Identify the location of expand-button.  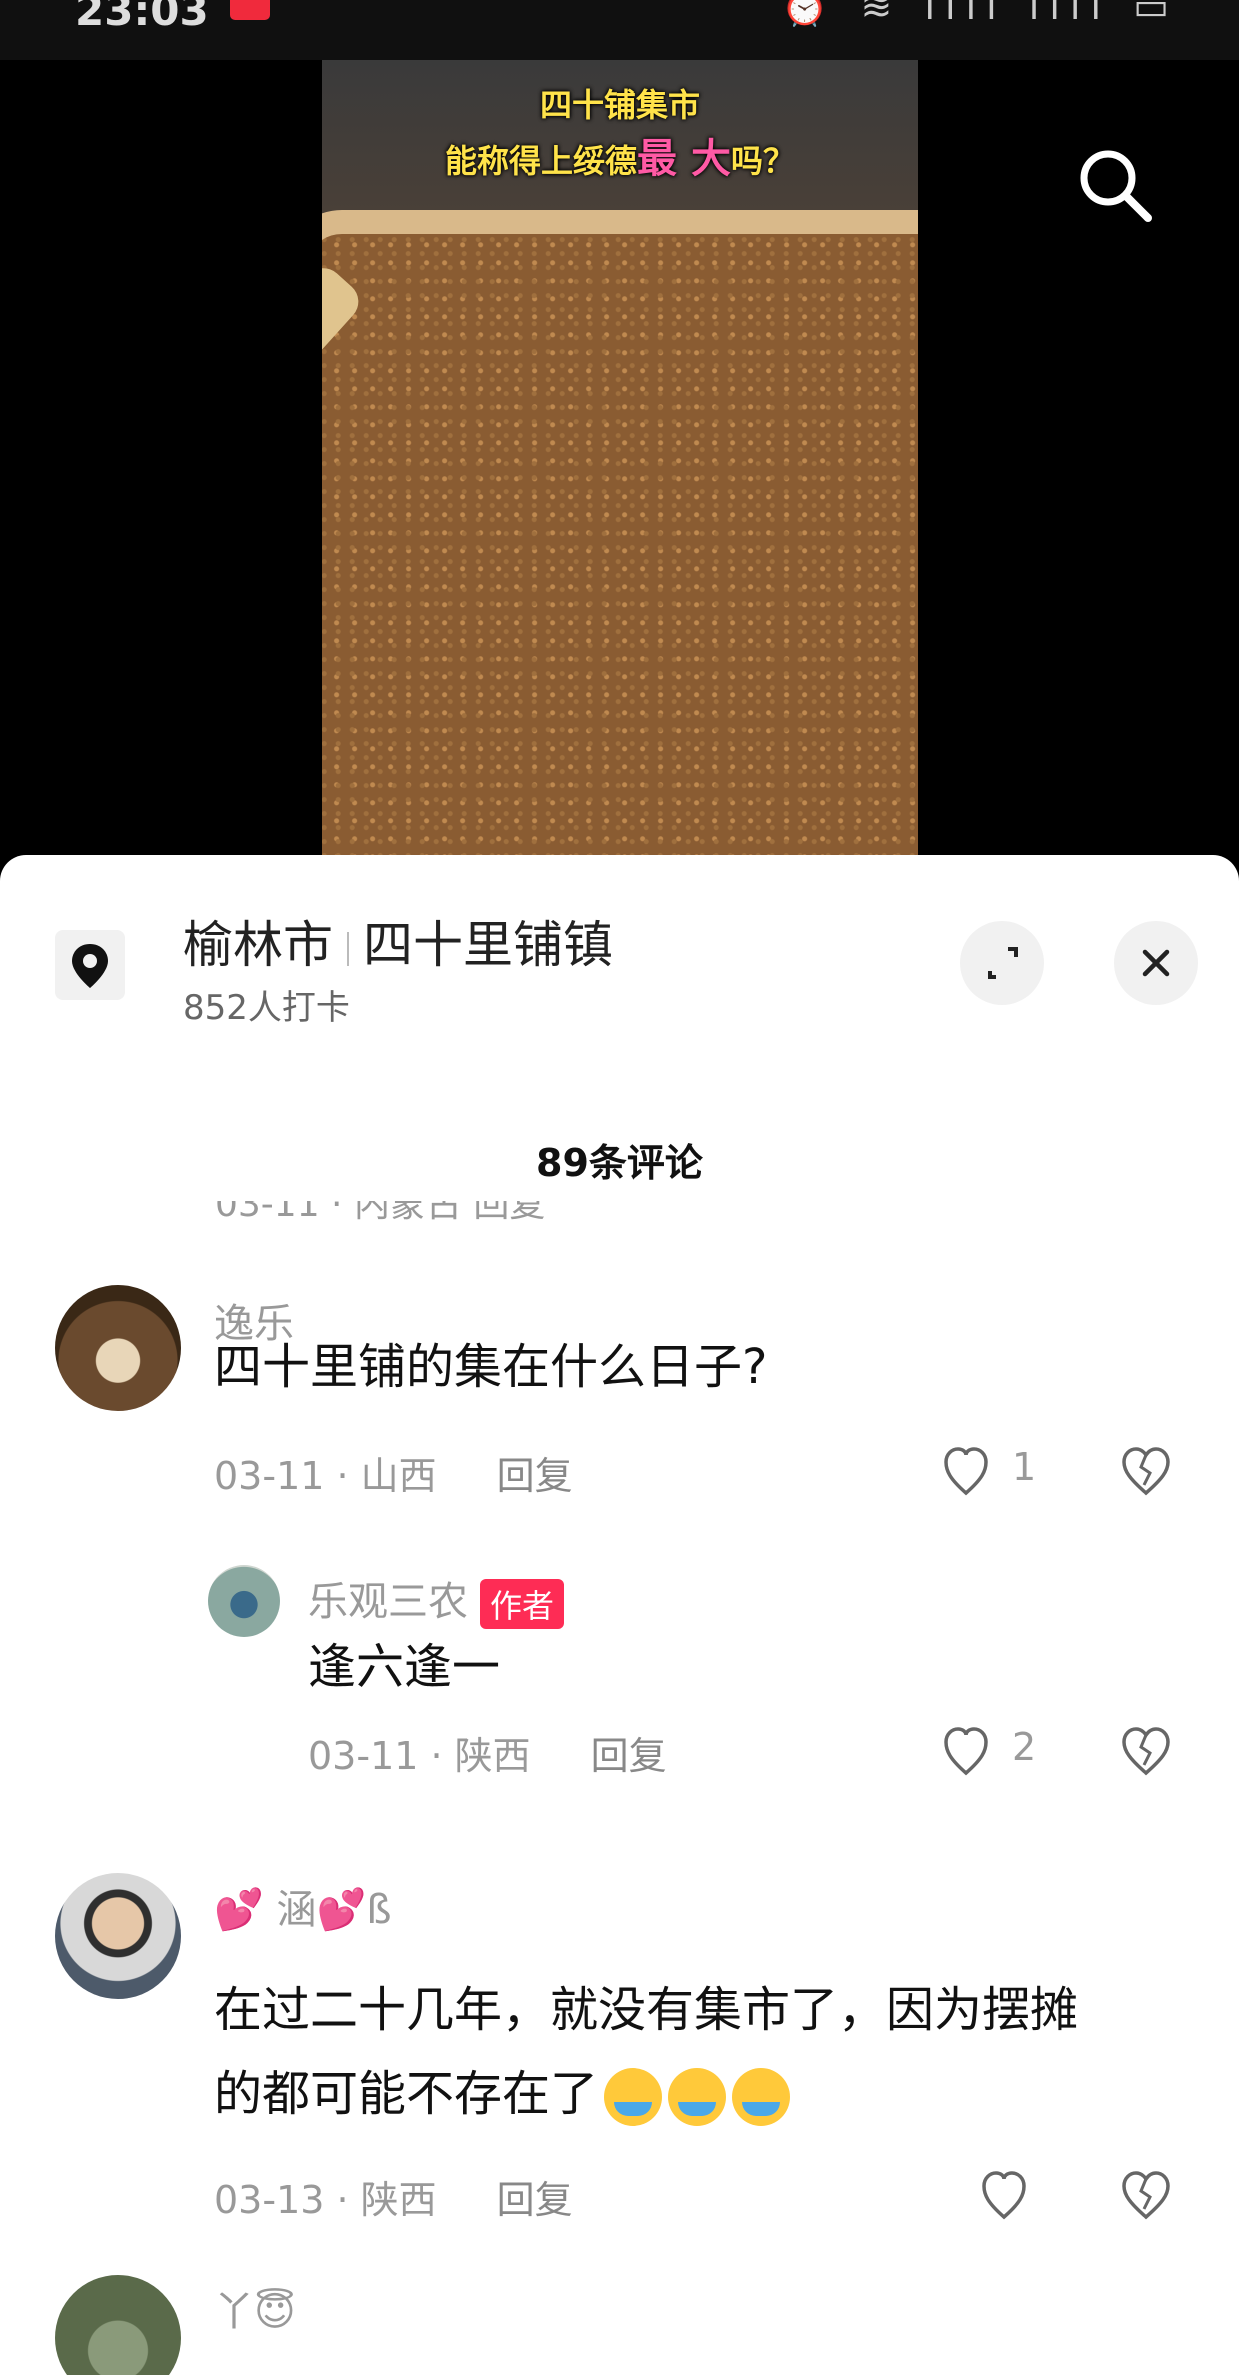
(1002, 963).